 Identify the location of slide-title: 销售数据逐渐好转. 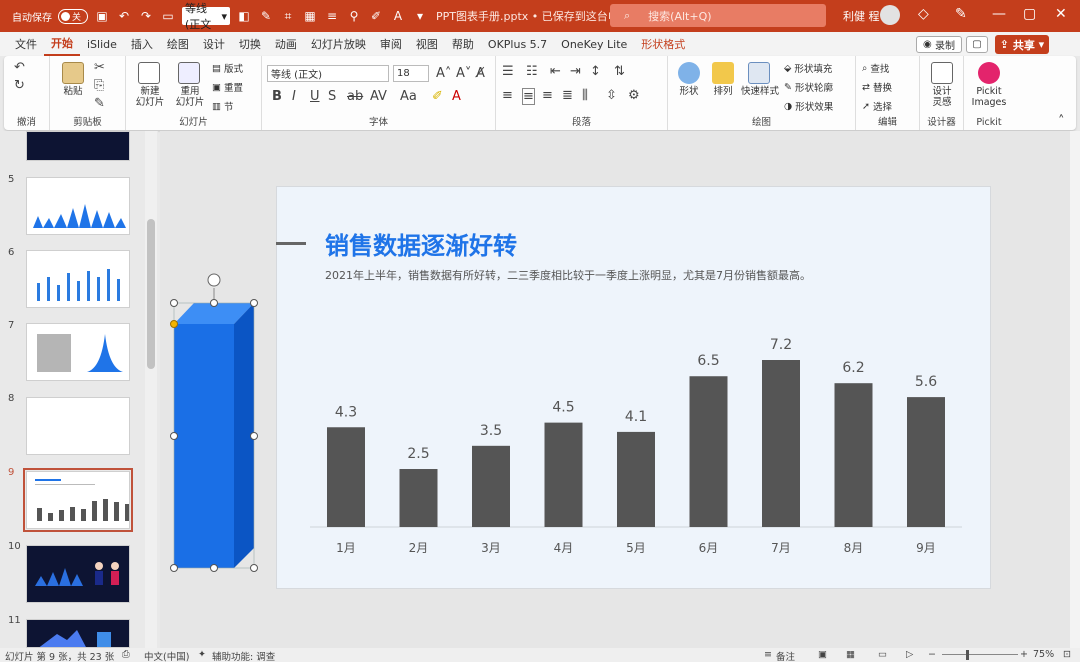
(421, 243).